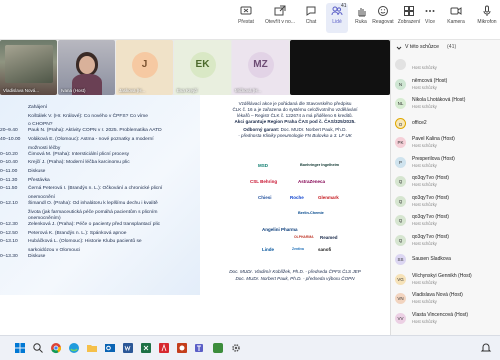 The width and height of the screenshot is (500, 360). I want to click on people-button: Lidé 41, so click(337, 18).